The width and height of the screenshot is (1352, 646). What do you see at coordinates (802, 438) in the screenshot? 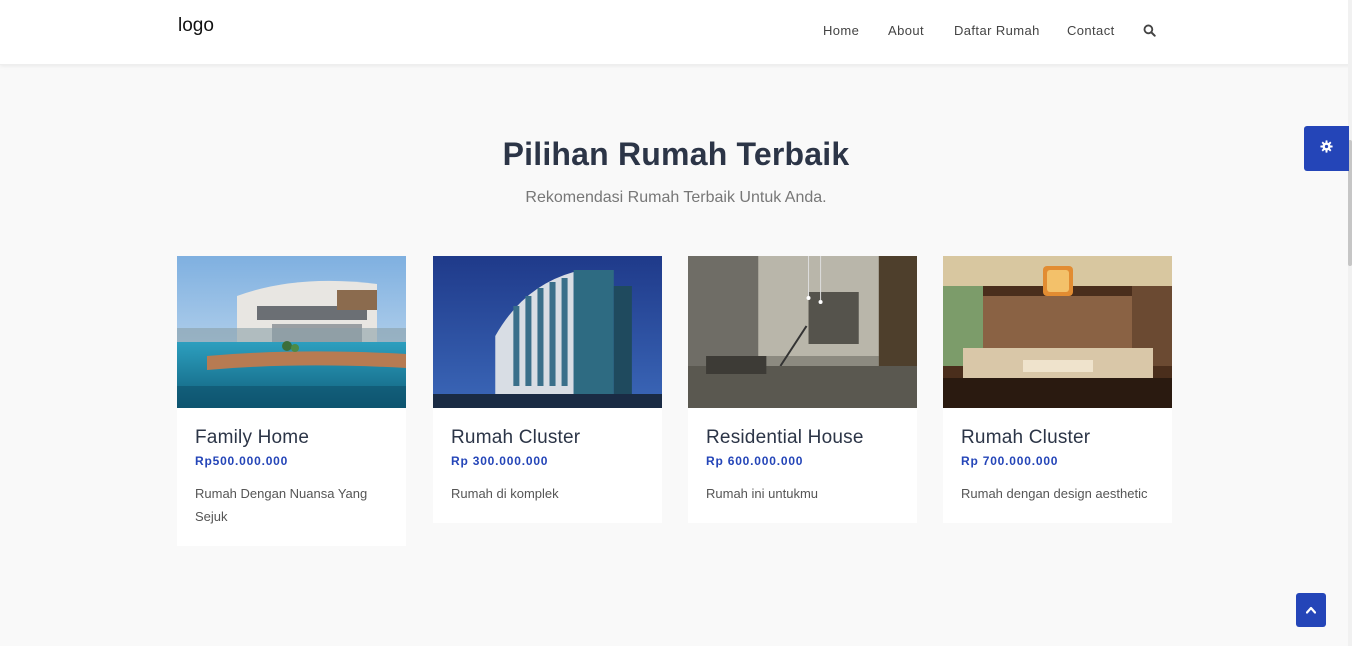
I see `property-name: Residential House` at bounding box center [802, 438].